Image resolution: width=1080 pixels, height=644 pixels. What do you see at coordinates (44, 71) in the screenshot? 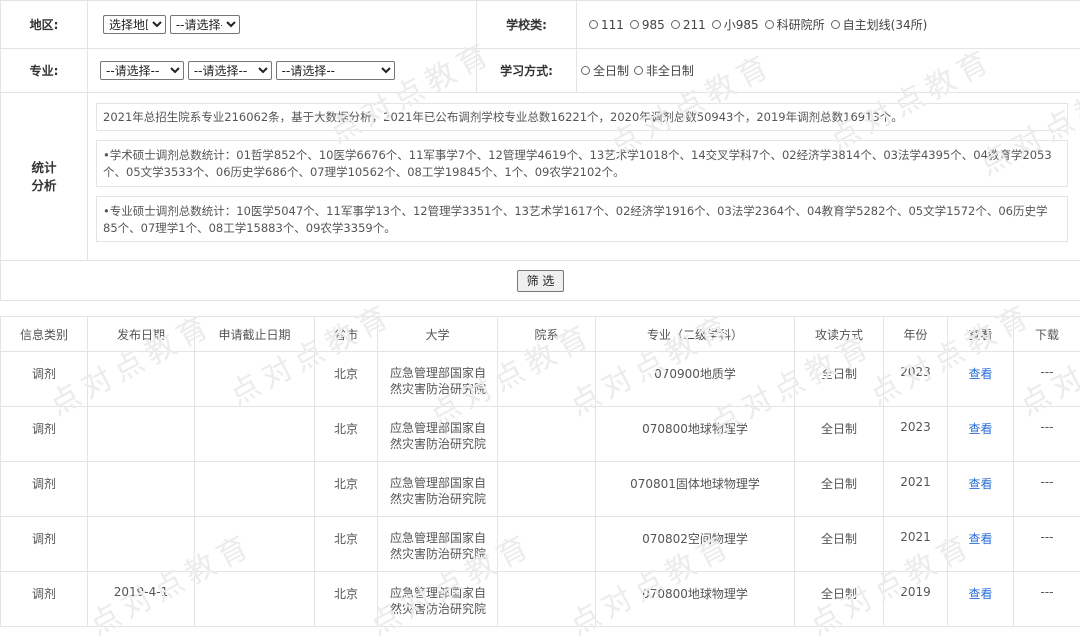
I see `major-label: 专业:` at bounding box center [44, 71].